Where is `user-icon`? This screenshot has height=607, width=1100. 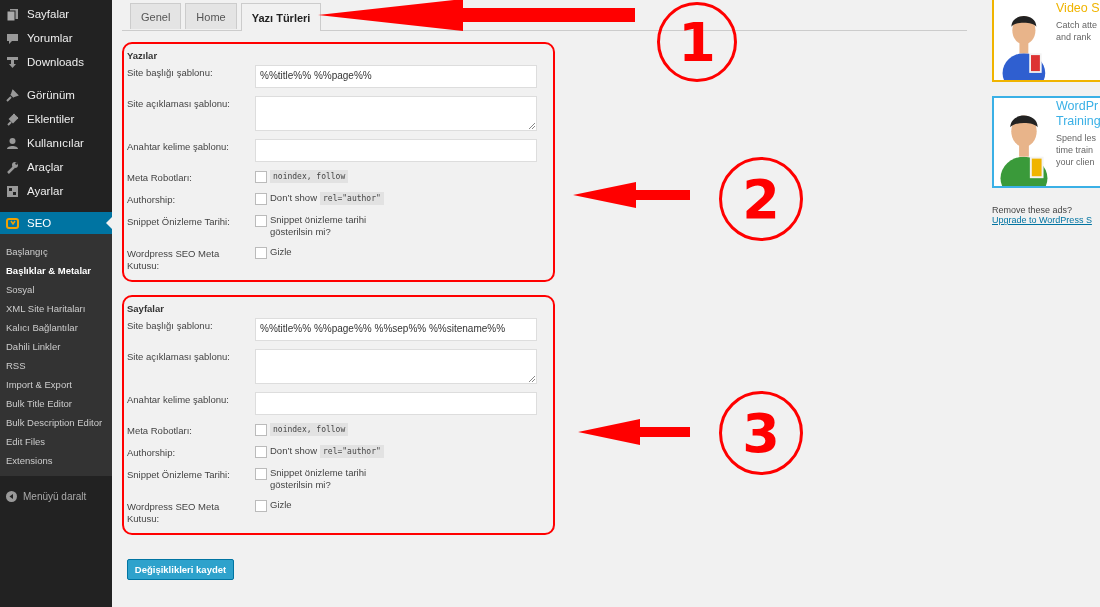 user-icon is located at coordinates (12, 143).